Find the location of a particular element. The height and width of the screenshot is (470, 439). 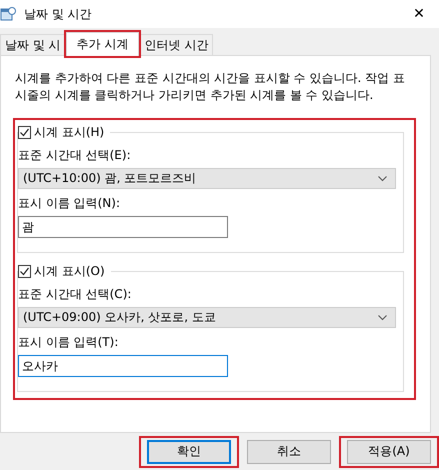

tab: 인터넷 시간 is located at coordinates (176, 44).